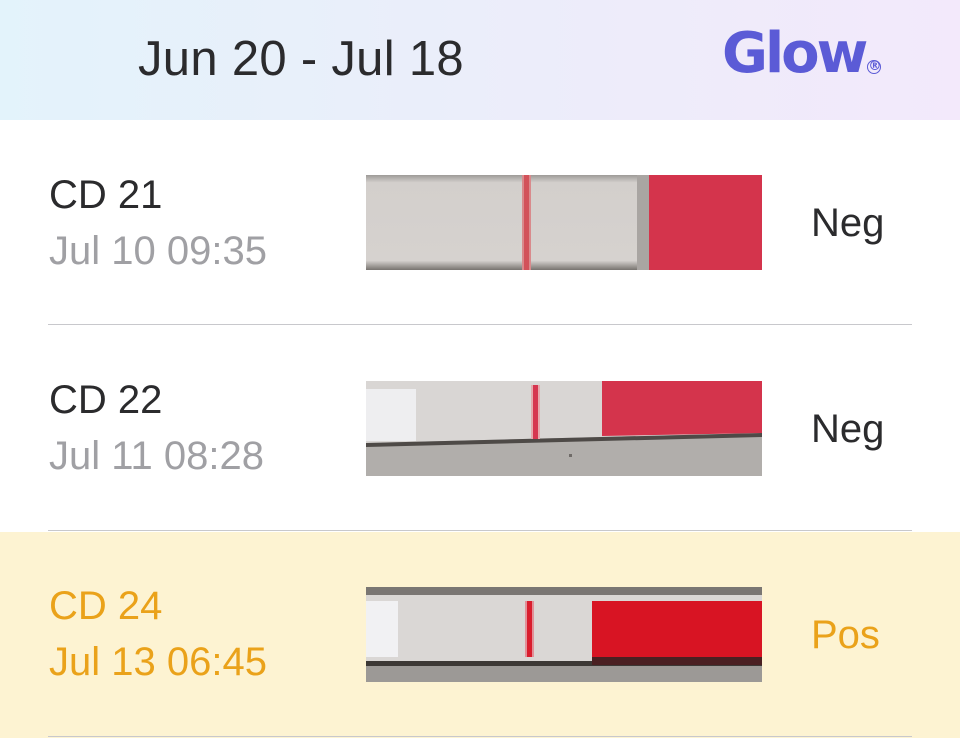 The image size is (960, 738). Describe the element at coordinates (106, 400) in the screenshot. I see `cycle-day-label: CD 22` at that location.